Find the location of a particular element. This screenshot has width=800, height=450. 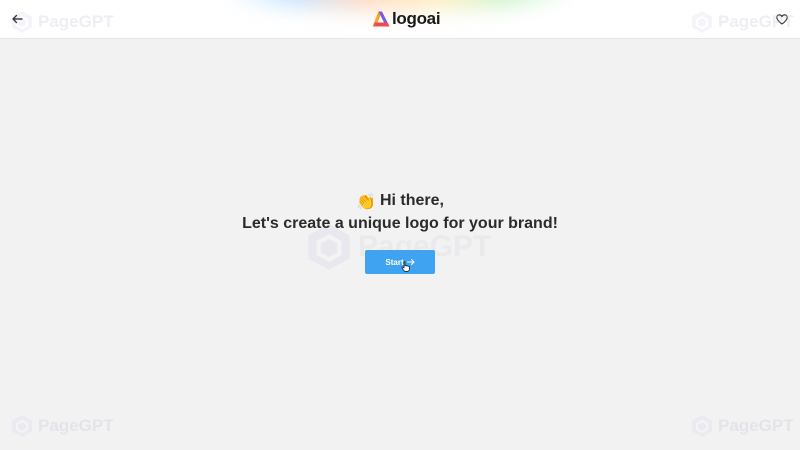

heart-icon is located at coordinates (782, 19).